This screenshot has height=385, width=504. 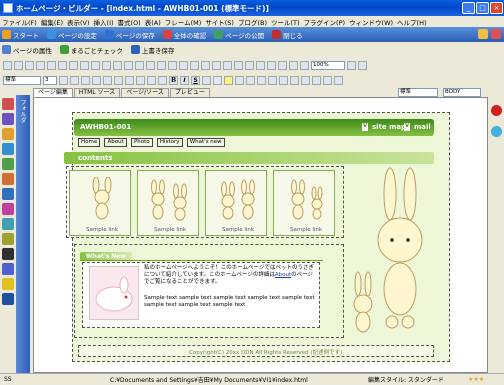 What do you see at coordinates (206, 80) in the screenshot?
I see `strike-icon` at bounding box center [206, 80].